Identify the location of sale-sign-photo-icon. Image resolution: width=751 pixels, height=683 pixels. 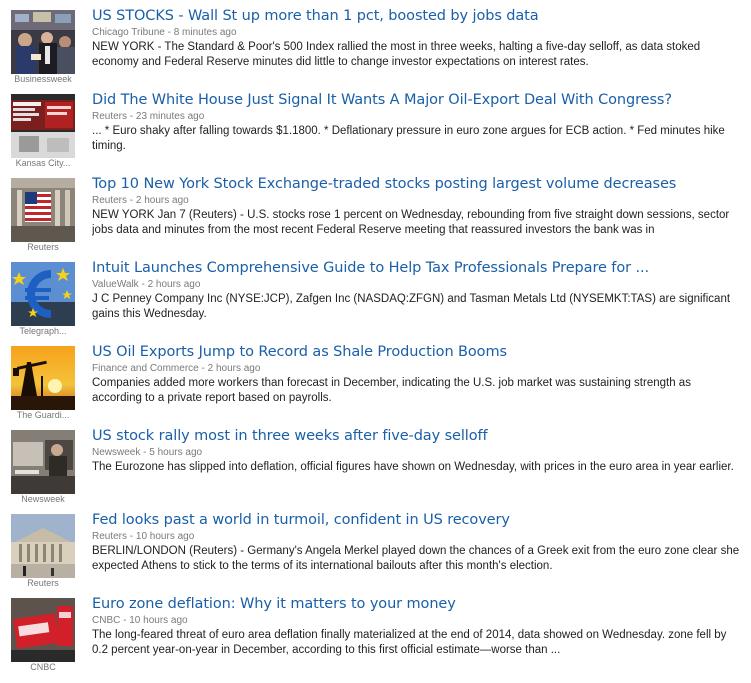
(43, 630).